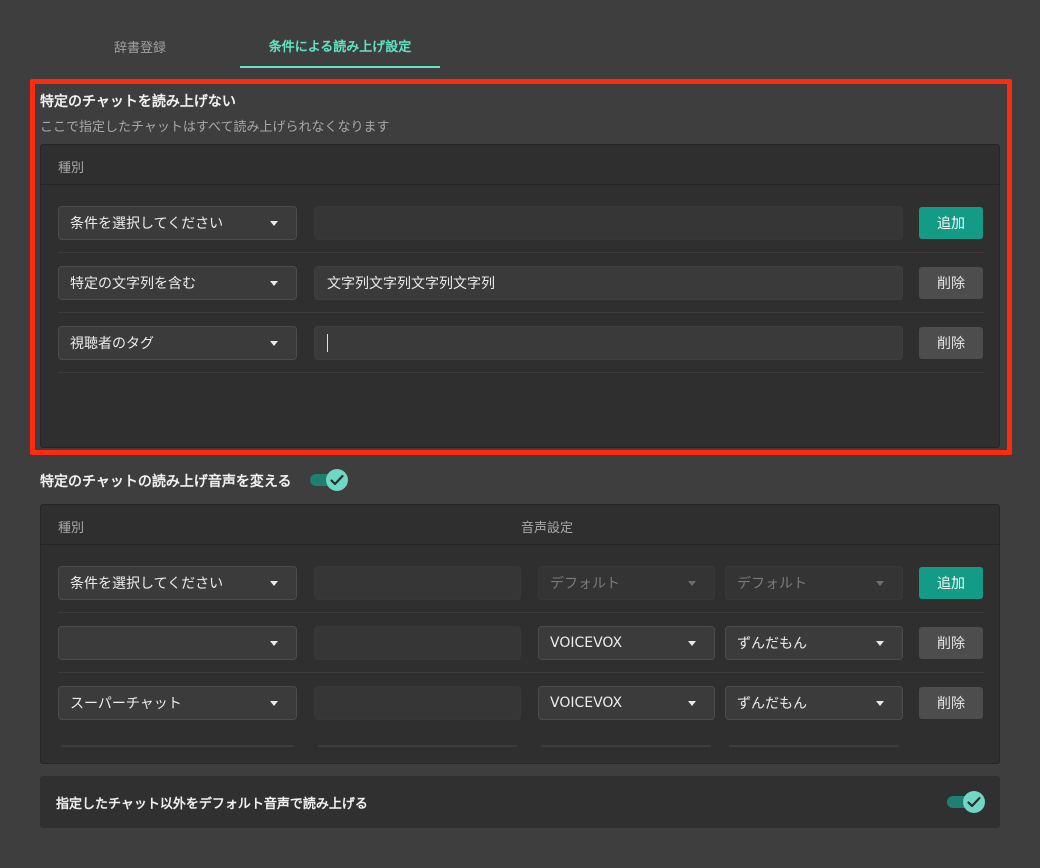  Describe the element at coordinates (547, 528) in the screenshot. I see `header-voice-label: 音声設定` at that location.